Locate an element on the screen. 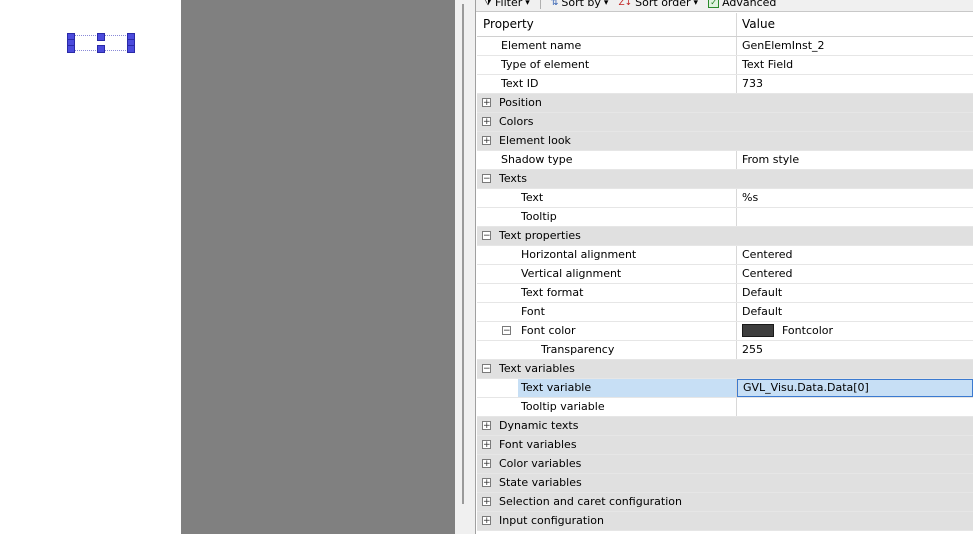 This screenshot has width=973, height=534. category-label: Colors is located at coordinates (516, 121).